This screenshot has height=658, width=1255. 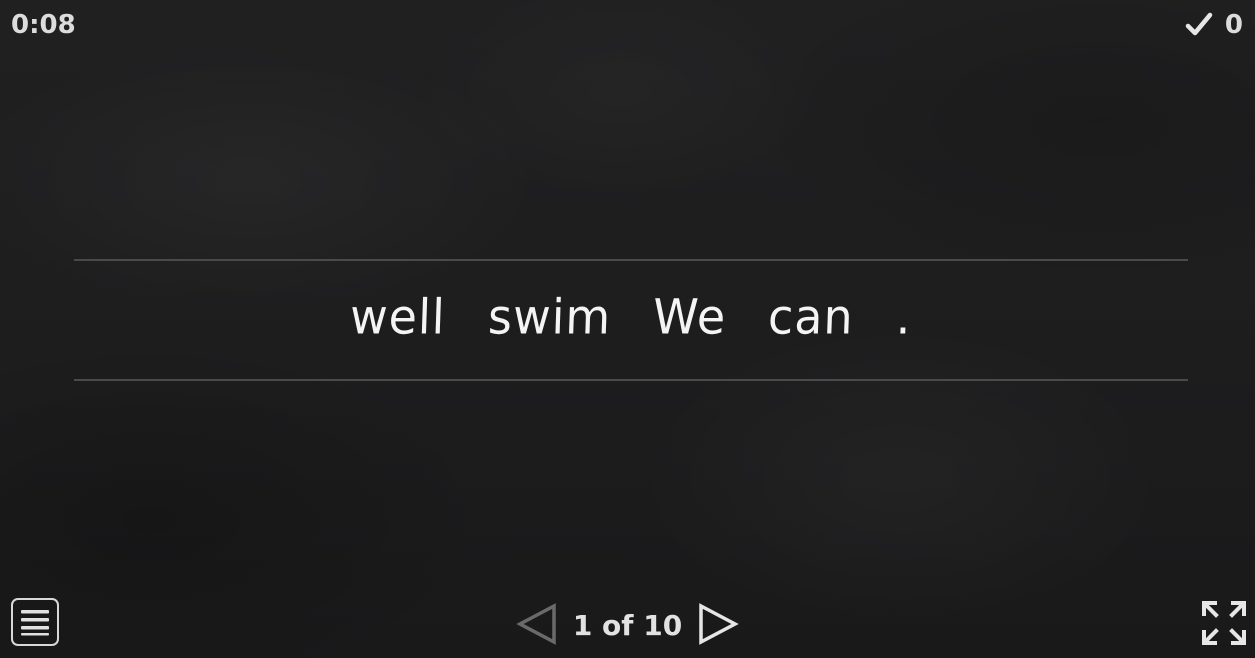 I want to click on triangle-left-icon, so click(x=537, y=624).